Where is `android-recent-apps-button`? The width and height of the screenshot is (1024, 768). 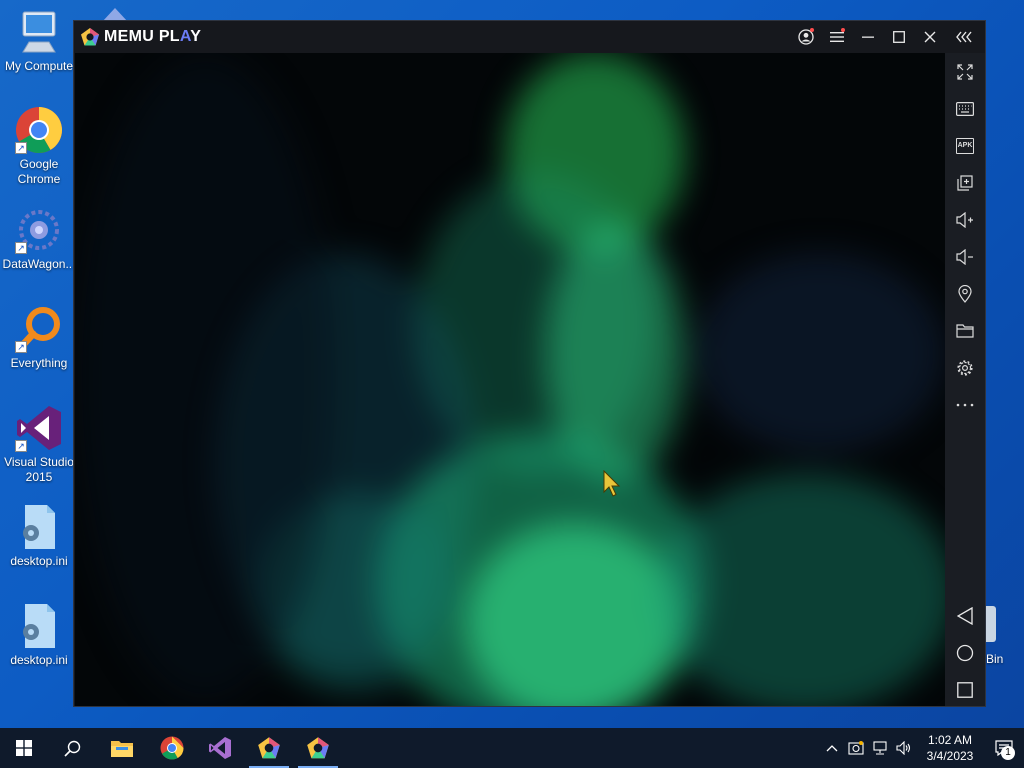
android-recent-apps-button is located at coordinates (965, 690).